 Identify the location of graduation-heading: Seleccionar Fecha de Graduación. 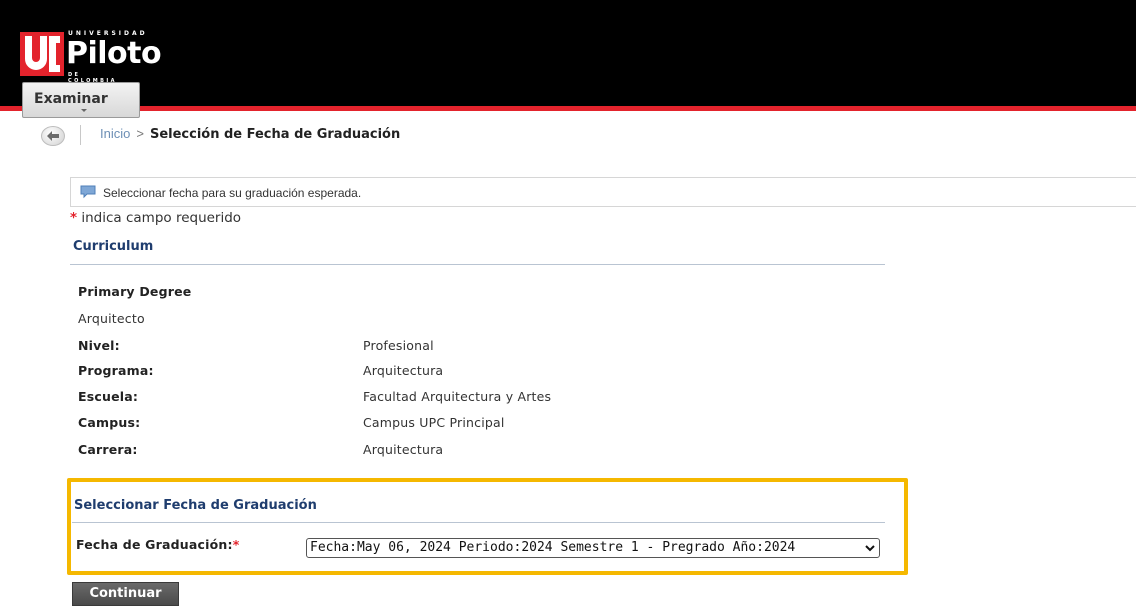
(195, 505).